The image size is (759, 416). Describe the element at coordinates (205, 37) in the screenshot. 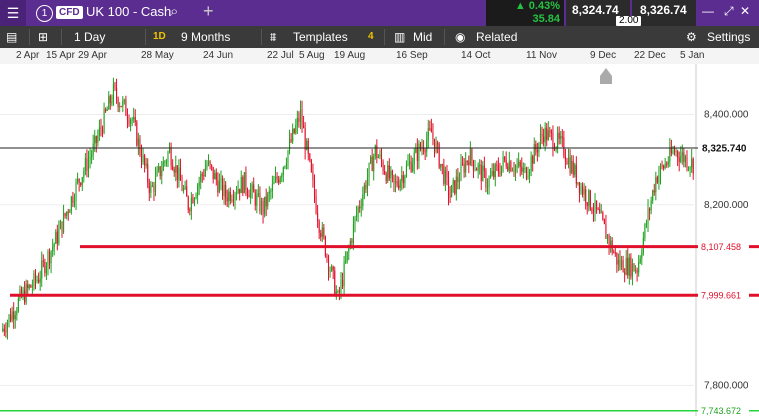

I see `range-selector: 9 Months` at that location.